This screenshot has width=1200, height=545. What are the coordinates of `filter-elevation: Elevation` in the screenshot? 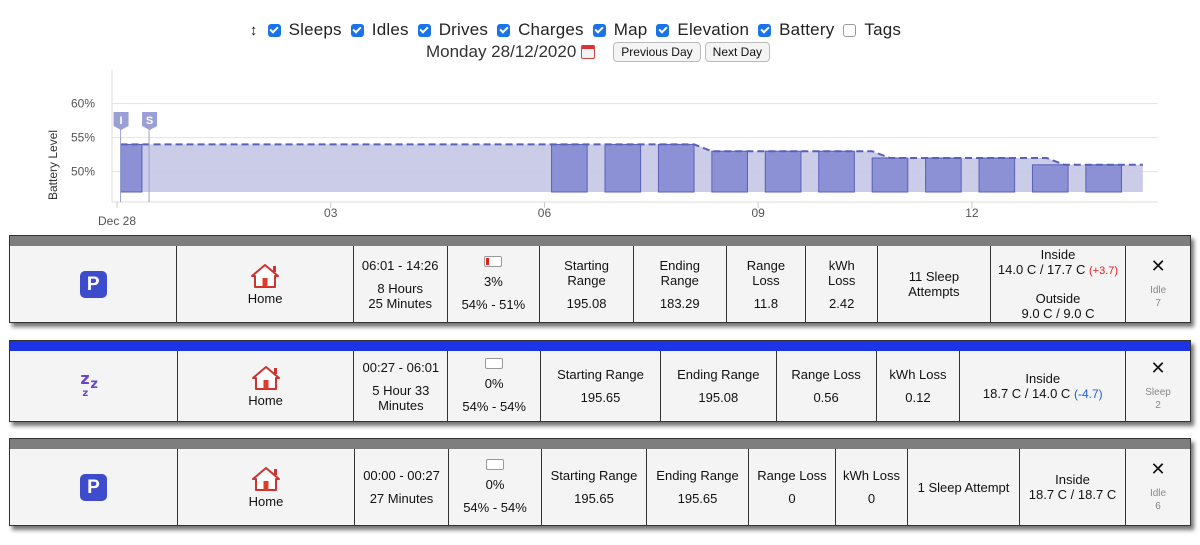 It's located at (702, 30).